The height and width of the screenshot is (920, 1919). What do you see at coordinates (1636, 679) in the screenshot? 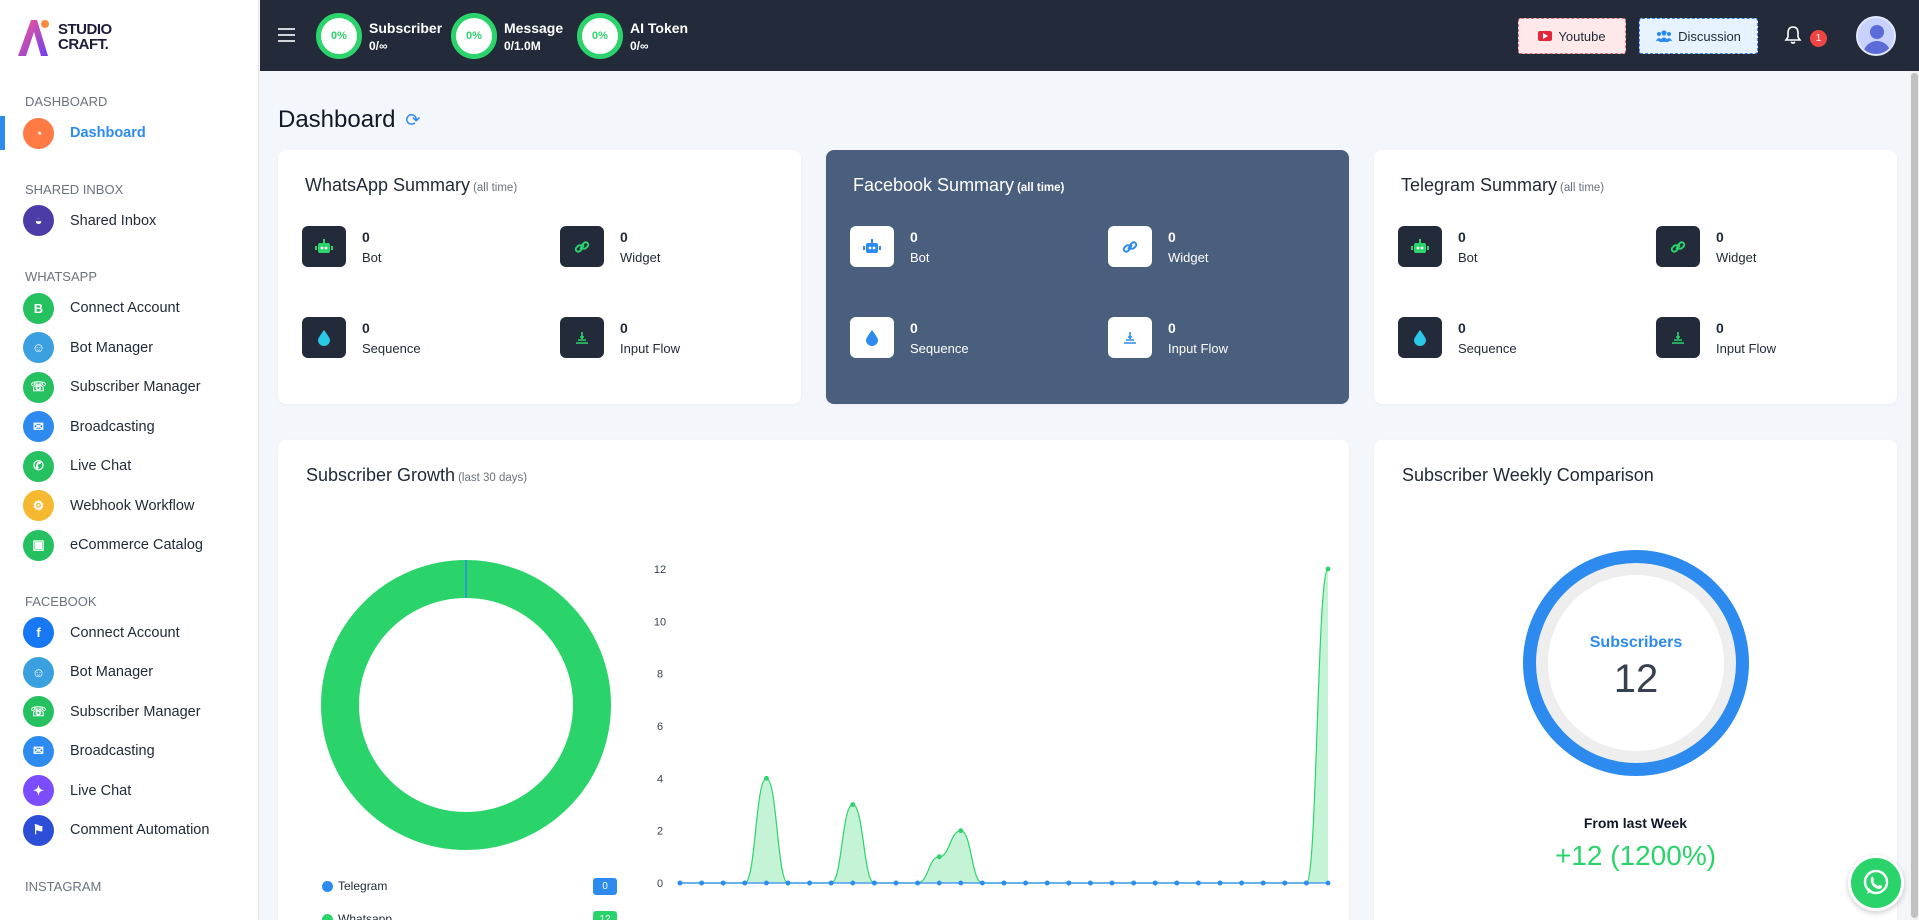
I see `weekly-ring-value: 12` at bounding box center [1636, 679].